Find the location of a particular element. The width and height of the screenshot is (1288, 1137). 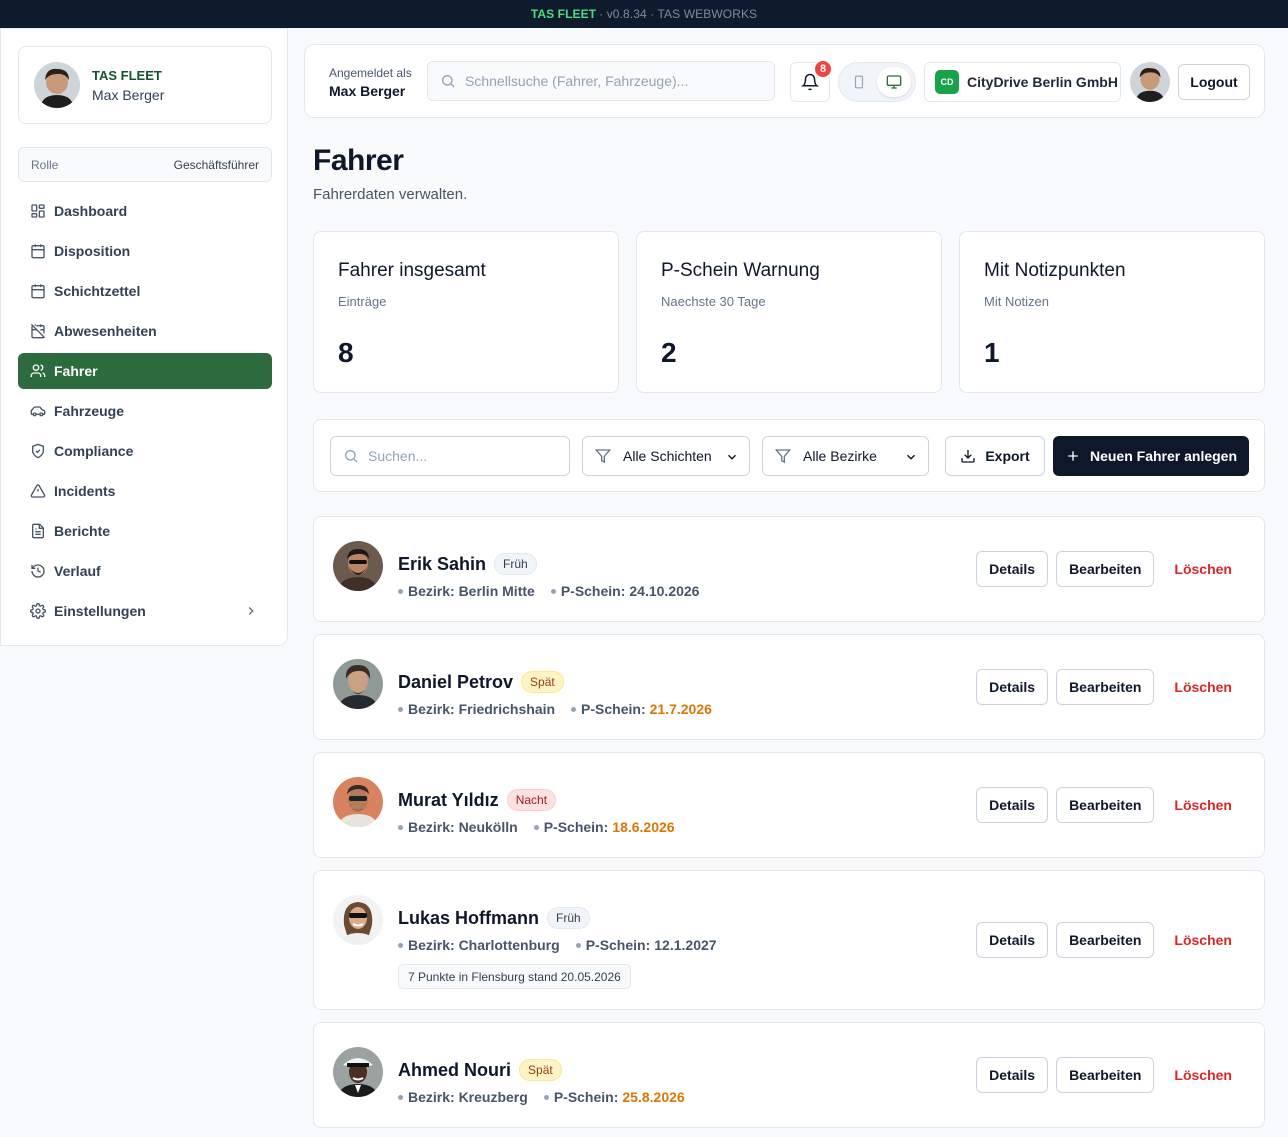

driver-meta: Bezirk: Neukölln P-Schein: 18.6.2026 is located at coordinates (544, 827).